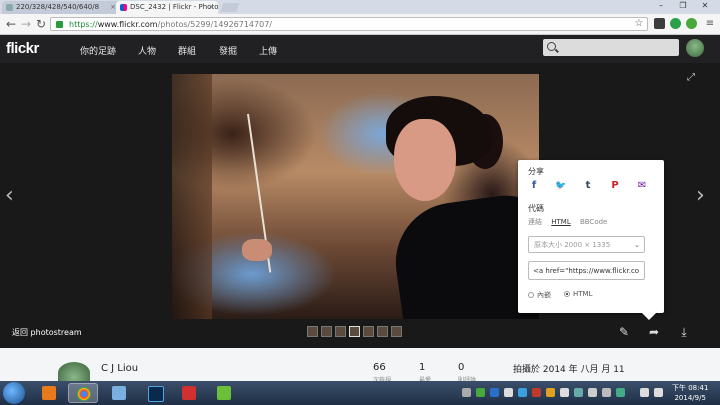 Image resolution: width=720 pixels, height=405 pixels. I want to click on start-button, so click(14, 393).